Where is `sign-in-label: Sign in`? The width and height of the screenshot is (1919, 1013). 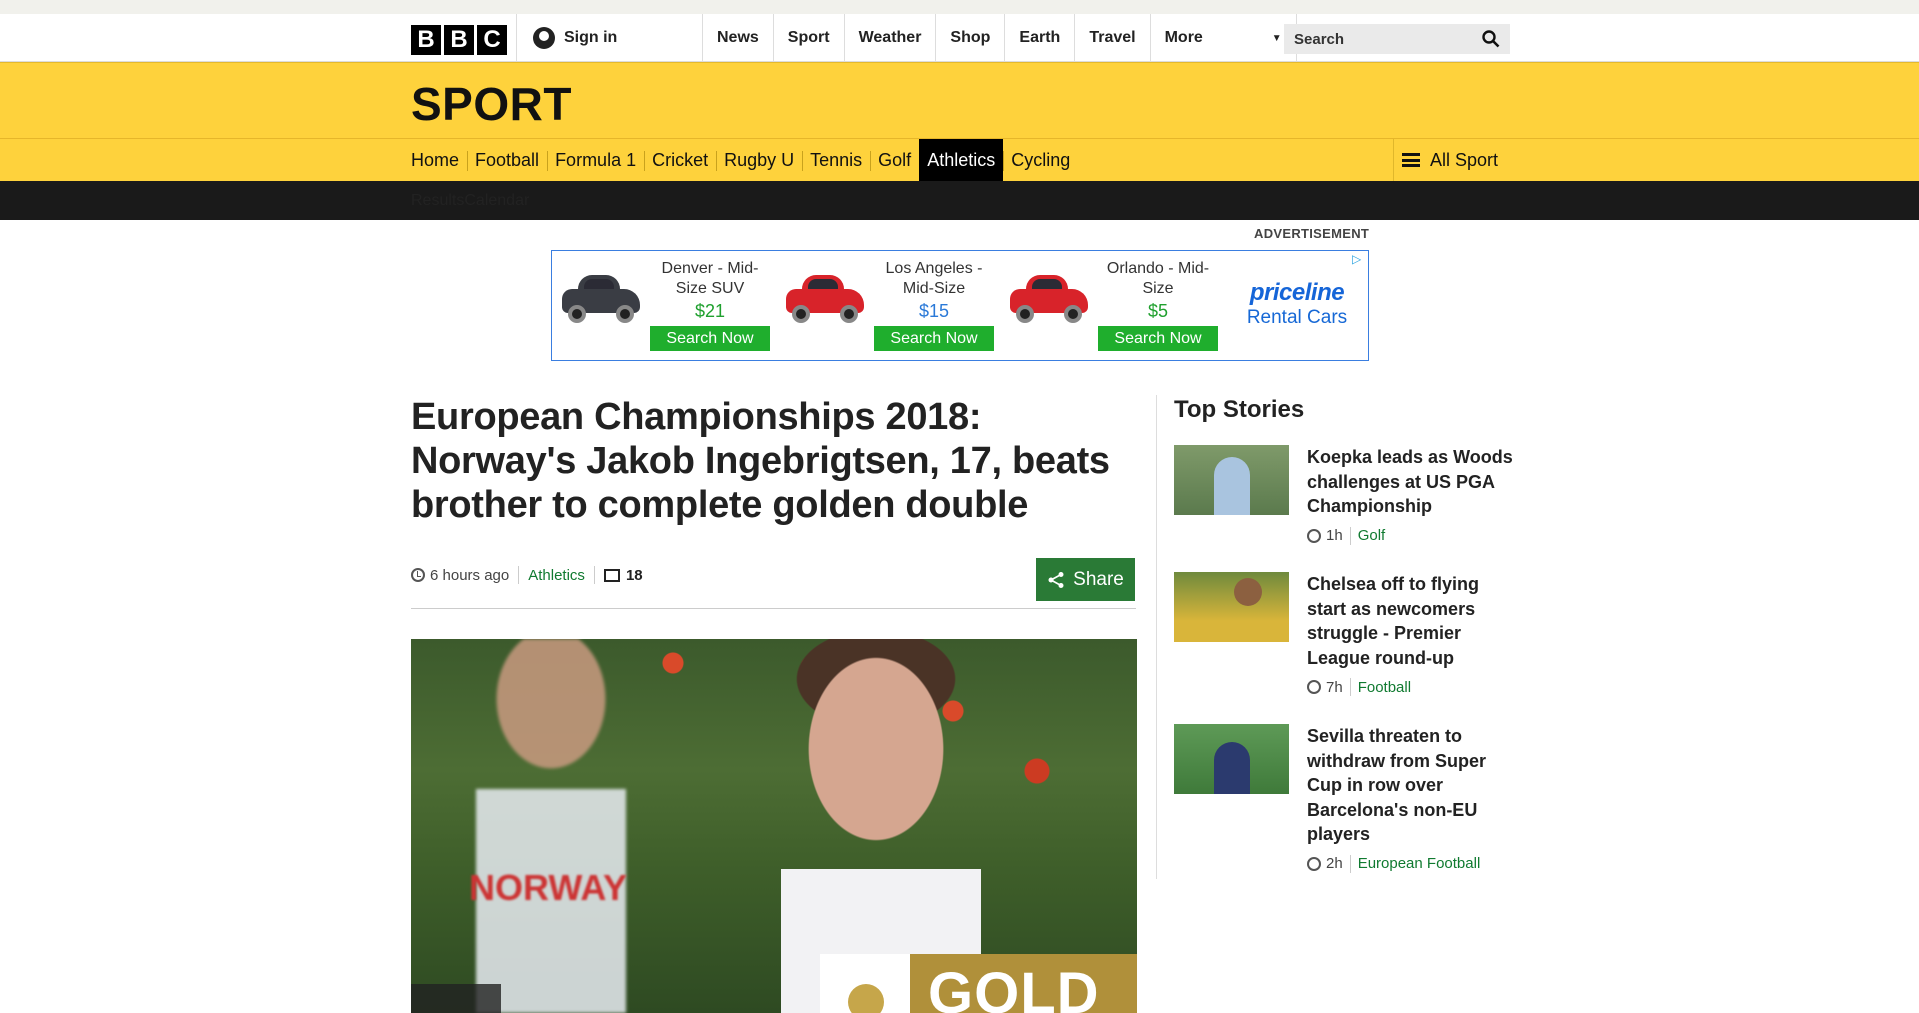 sign-in-label: Sign in is located at coordinates (591, 37).